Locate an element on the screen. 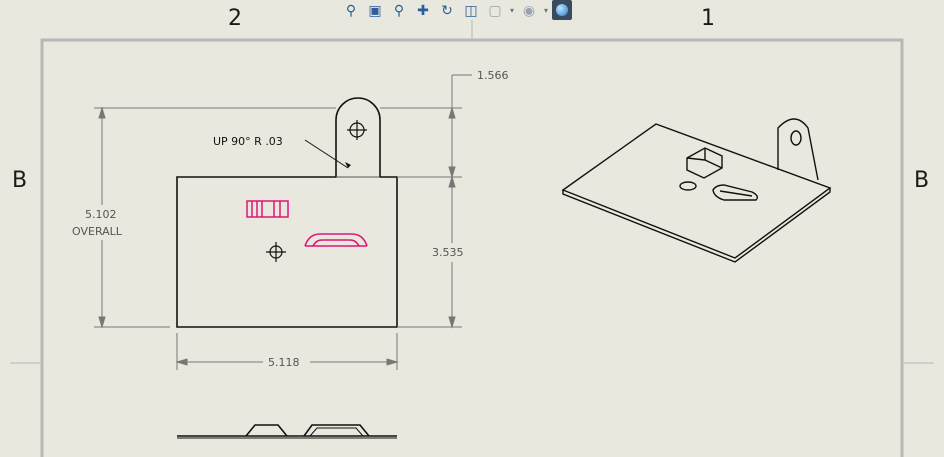 The width and height of the screenshot is (944, 457). dim-body-height-value: 3.535 is located at coordinates (448, 252).